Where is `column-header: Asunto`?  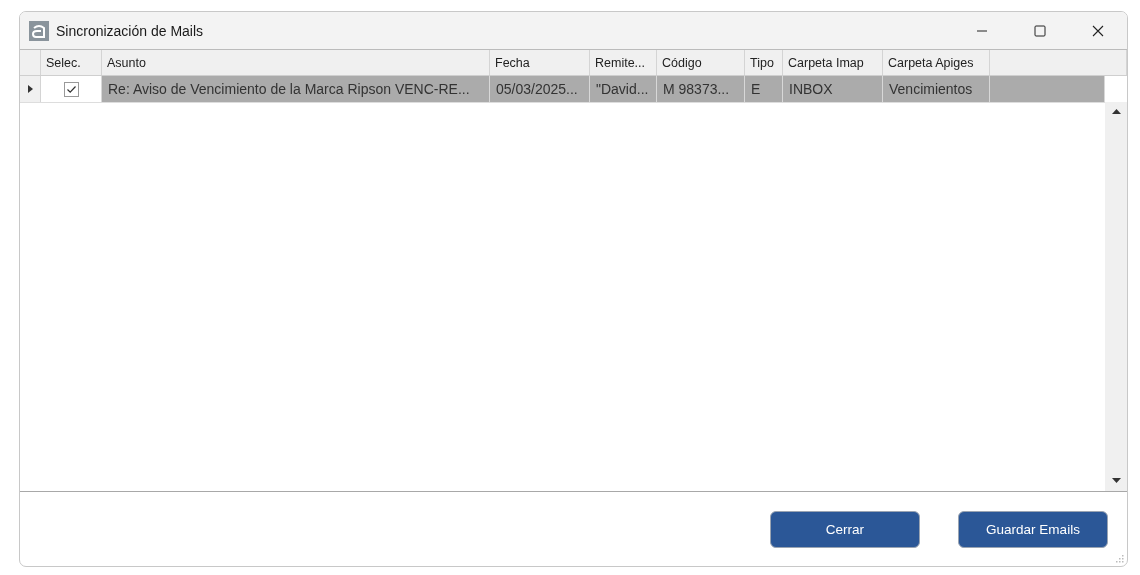 column-header: Asunto is located at coordinates (296, 62).